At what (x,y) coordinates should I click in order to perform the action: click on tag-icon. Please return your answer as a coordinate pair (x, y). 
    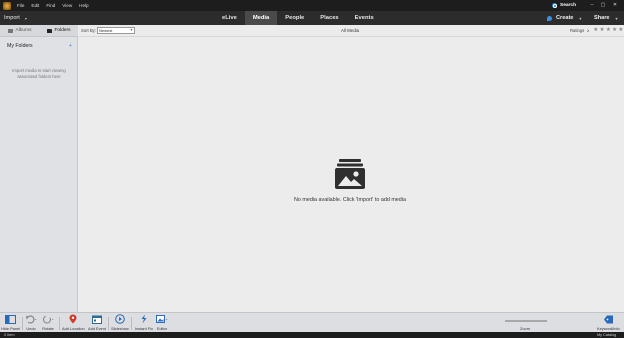
    Looking at the image, I should click on (608, 319).